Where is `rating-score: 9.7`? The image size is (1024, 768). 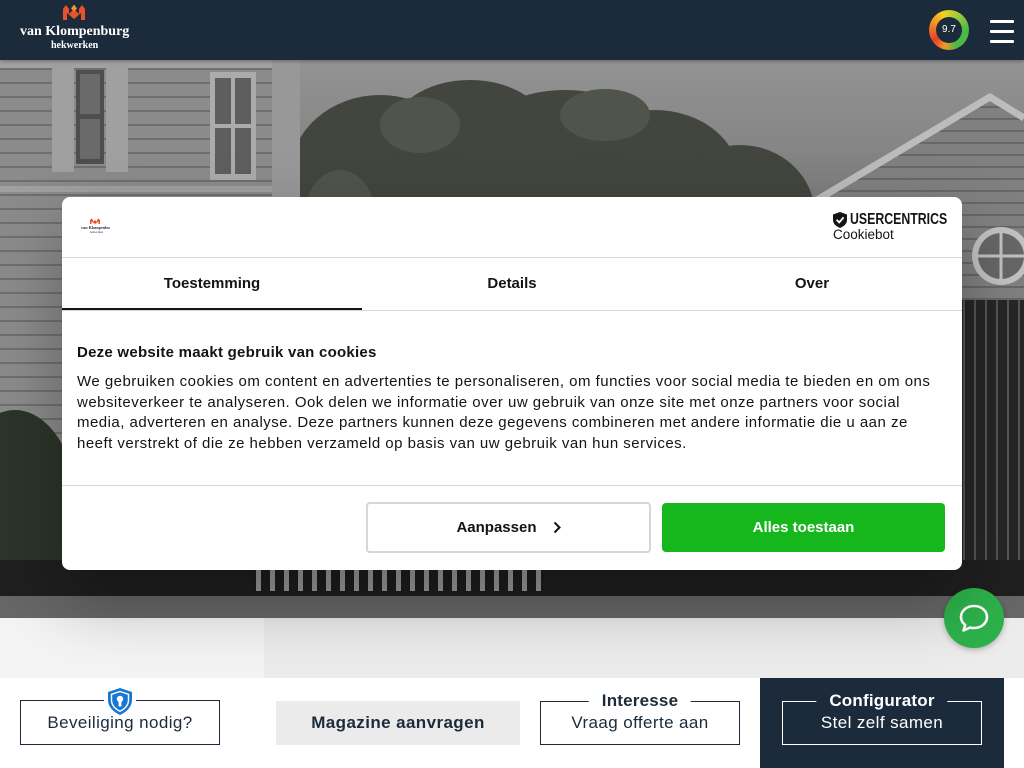 rating-score: 9.7 is located at coordinates (949, 30).